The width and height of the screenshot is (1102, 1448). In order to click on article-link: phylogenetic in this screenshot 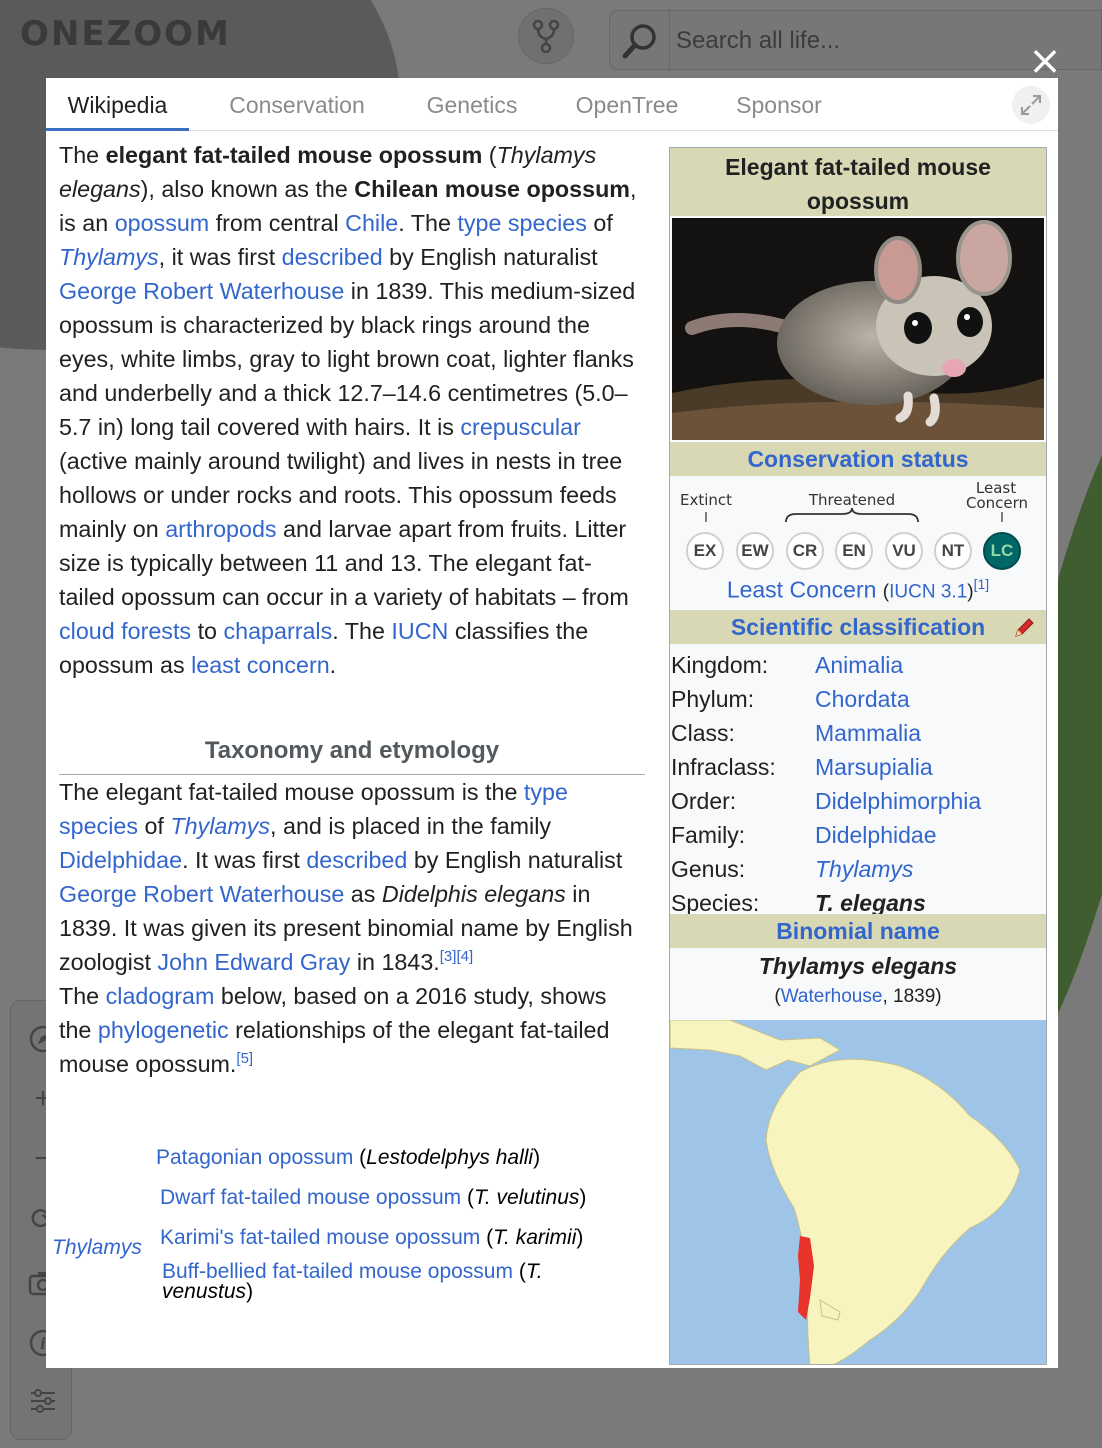, I will do `click(163, 1030)`.